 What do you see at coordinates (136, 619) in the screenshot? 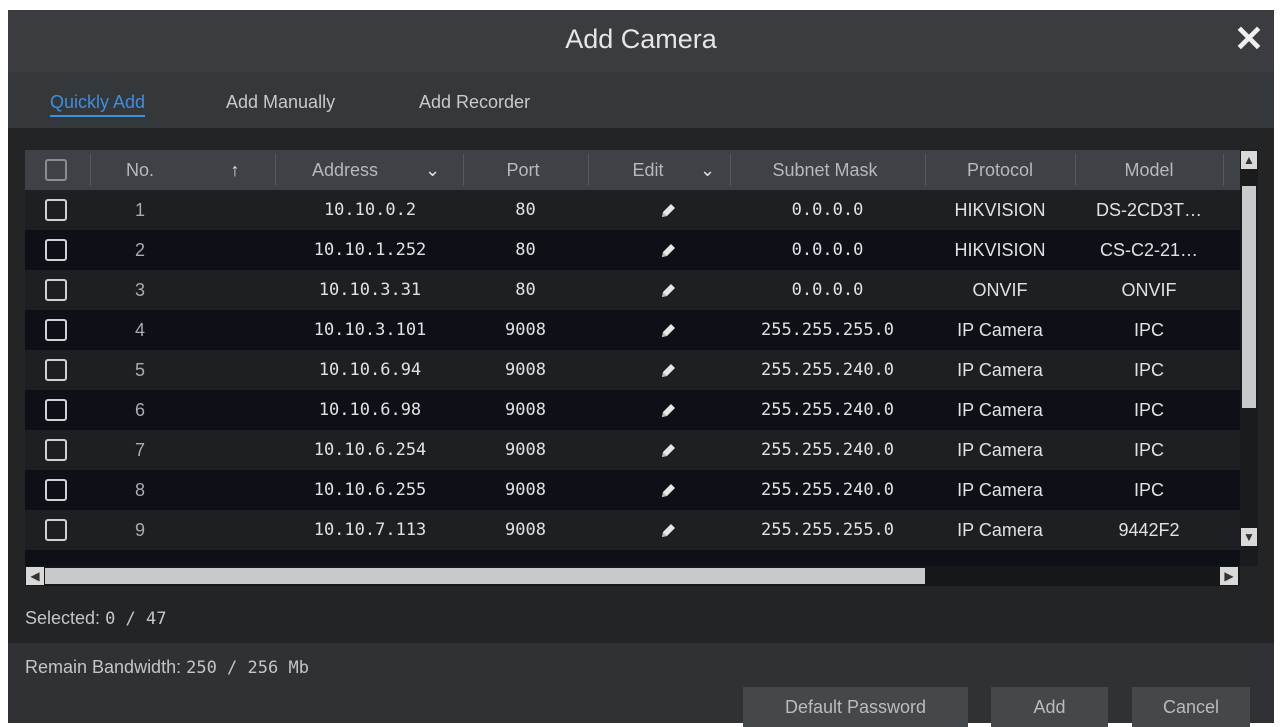
I see `selected-value: 0 / 47` at bounding box center [136, 619].